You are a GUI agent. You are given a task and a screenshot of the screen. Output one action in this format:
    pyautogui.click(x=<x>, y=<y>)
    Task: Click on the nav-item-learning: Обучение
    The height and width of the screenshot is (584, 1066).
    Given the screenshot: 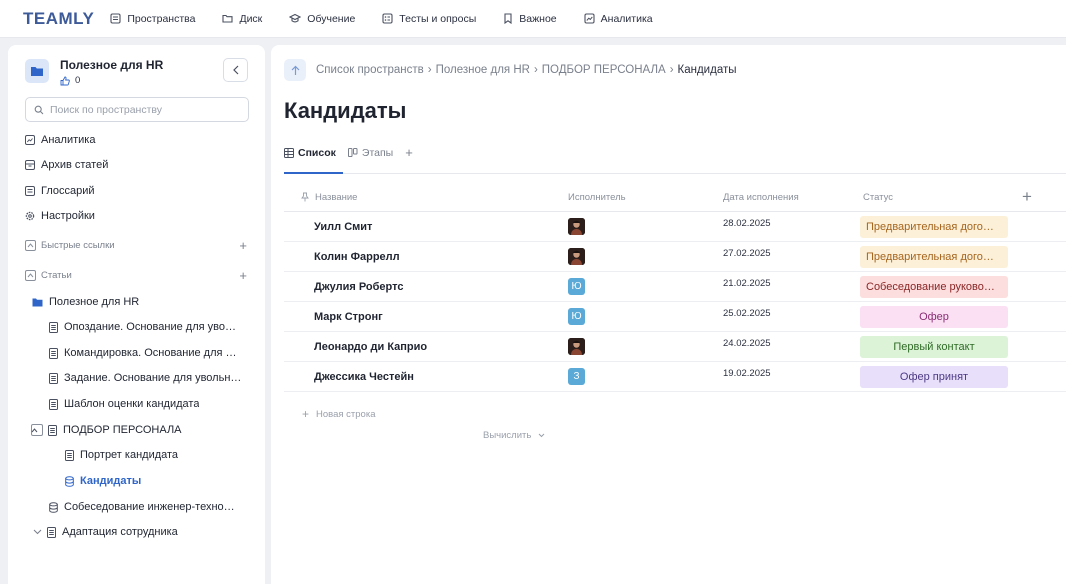 What is the action you would take?
    pyautogui.click(x=322, y=19)
    